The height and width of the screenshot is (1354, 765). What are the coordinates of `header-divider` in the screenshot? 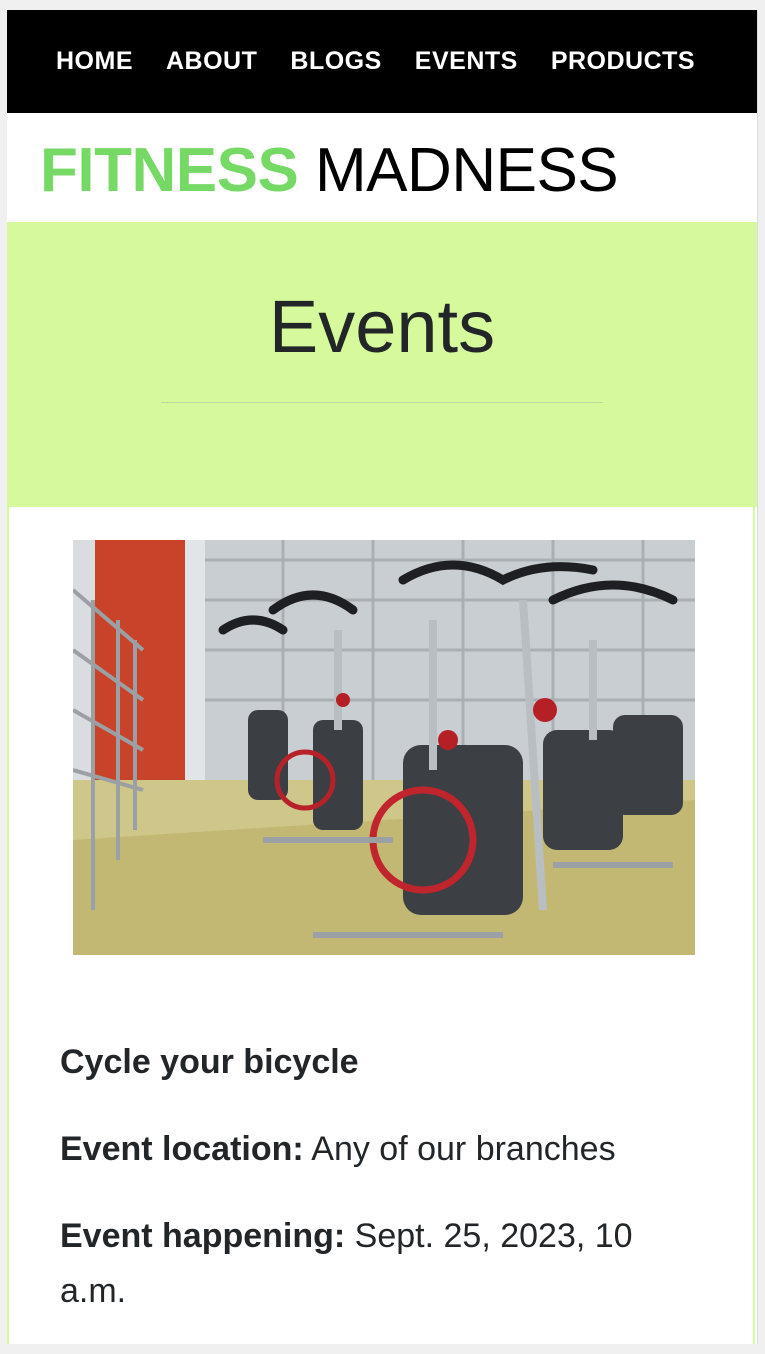 It's located at (382, 402).